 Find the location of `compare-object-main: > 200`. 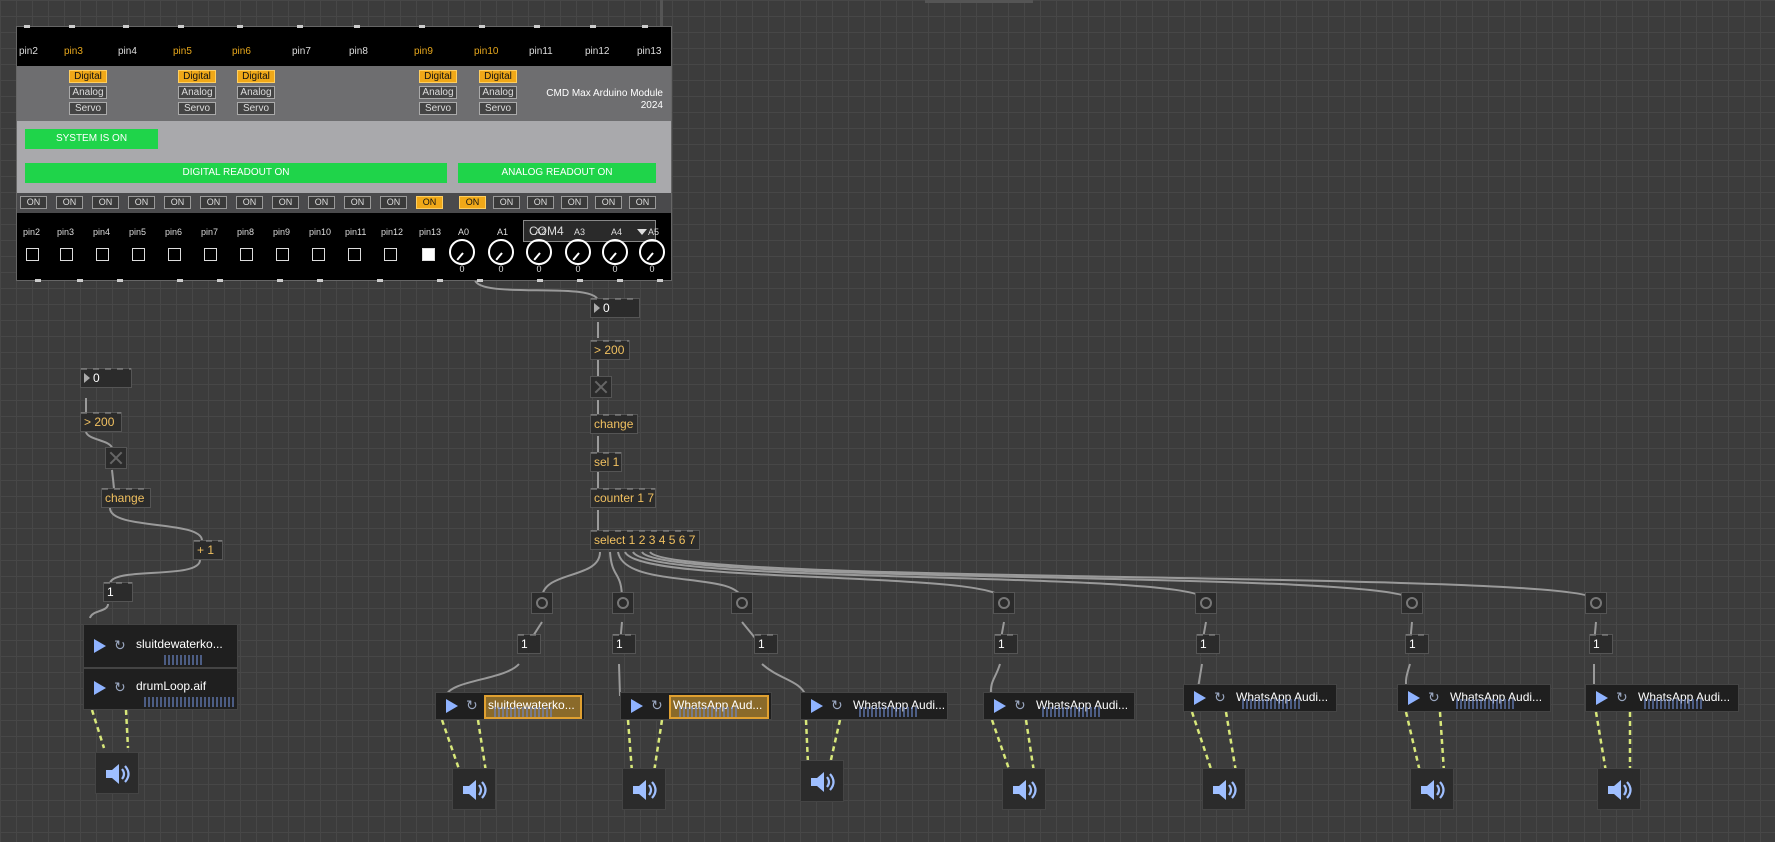

compare-object-main: > 200 is located at coordinates (610, 350).